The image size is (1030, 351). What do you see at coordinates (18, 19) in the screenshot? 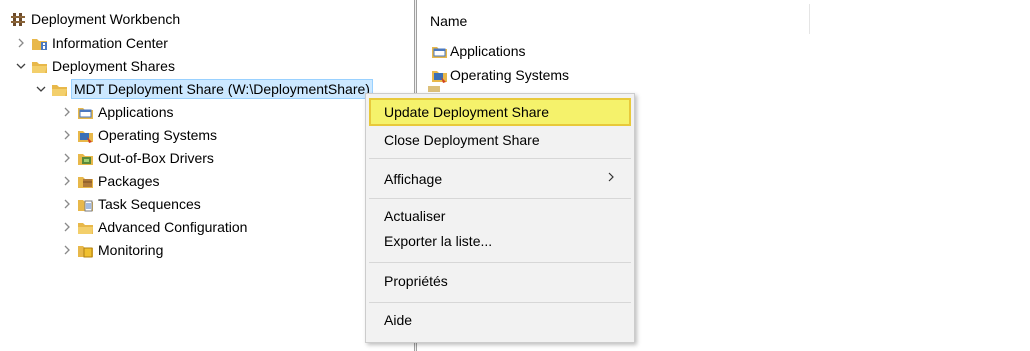
I see `workbench-icon` at bounding box center [18, 19].